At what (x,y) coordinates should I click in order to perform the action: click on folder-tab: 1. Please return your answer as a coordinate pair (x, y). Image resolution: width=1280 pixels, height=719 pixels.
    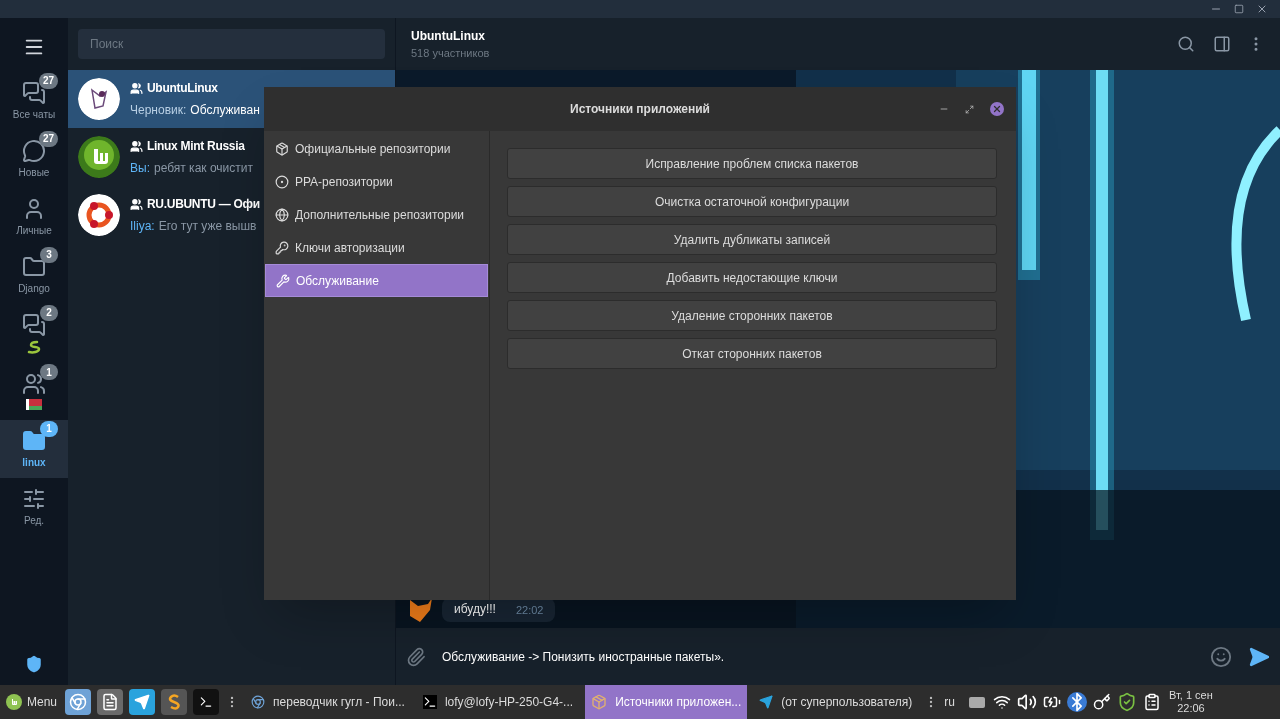
    Looking at the image, I should click on (34, 391).